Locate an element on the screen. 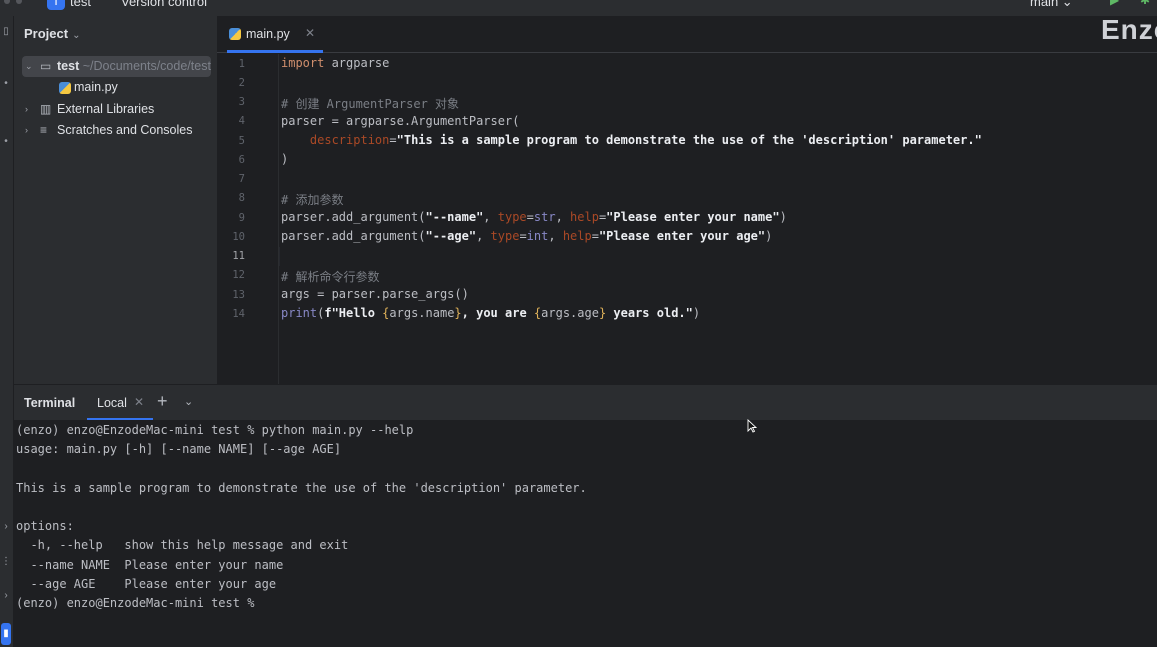 This screenshot has height=647, width=1157. line-number: 8 is located at coordinates (241, 198).